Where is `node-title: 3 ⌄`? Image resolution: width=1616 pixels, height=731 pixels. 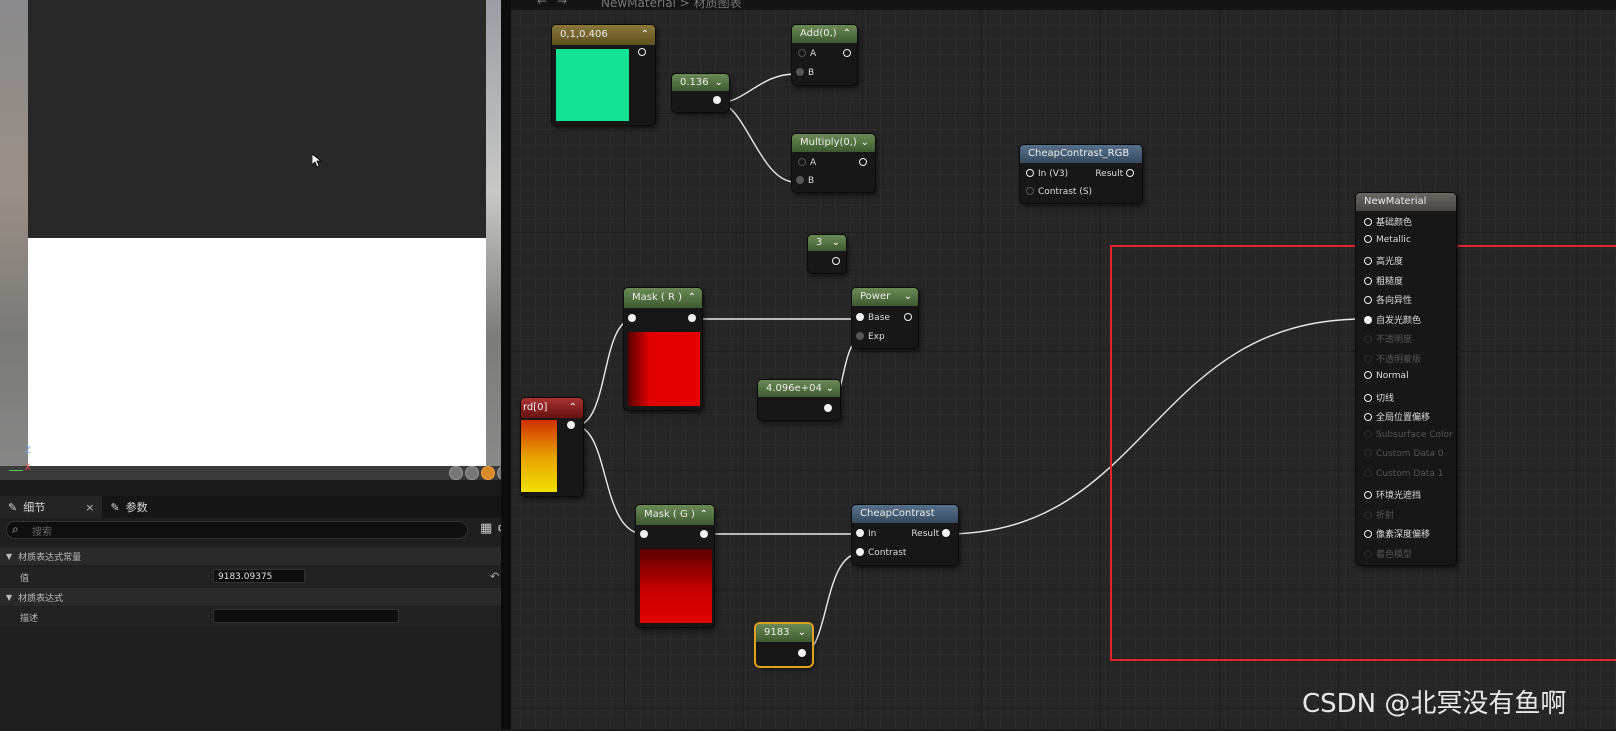 node-title: 3 ⌄ is located at coordinates (827, 243).